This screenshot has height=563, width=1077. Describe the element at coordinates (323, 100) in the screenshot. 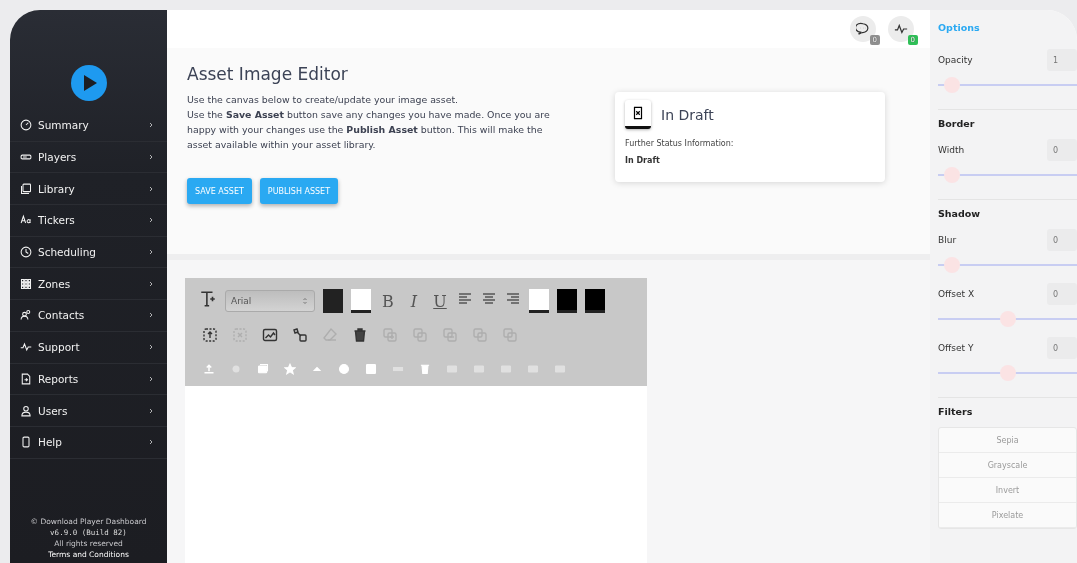

I see `intro-text: Use the canvas below to create/update your image asset.` at that location.